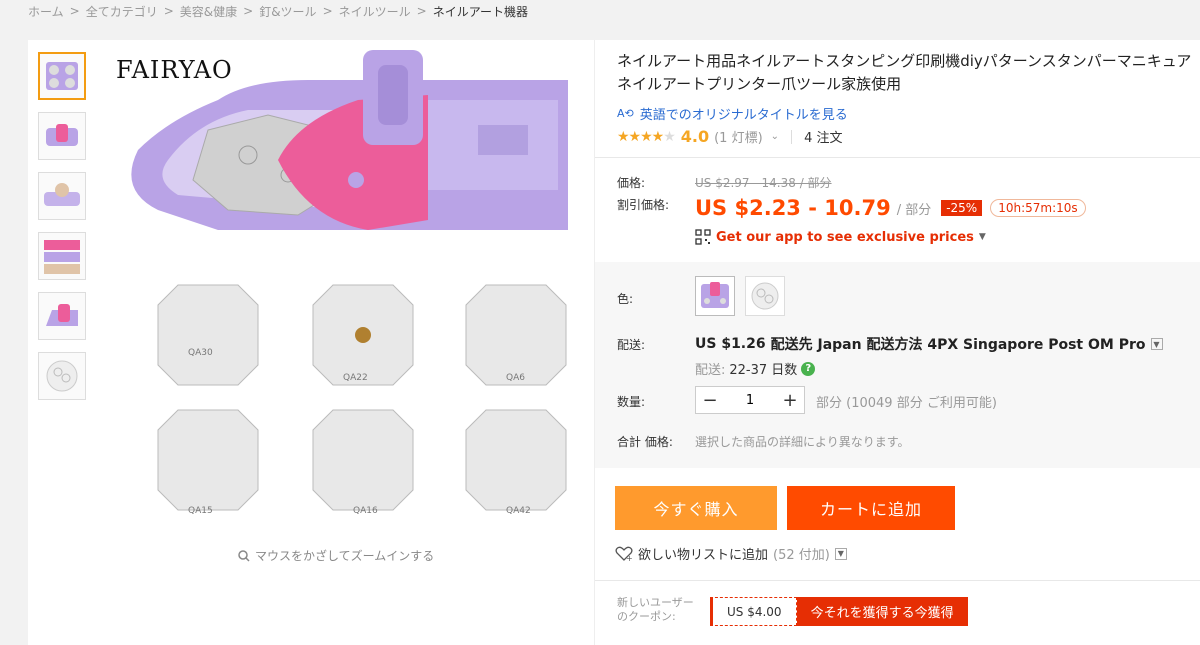 The height and width of the screenshot is (645, 1200). What do you see at coordinates (703, 555) in the screenshot?
I see `wishlist-text: 欲しい物リストに追加` at bounding box center [703, 555].